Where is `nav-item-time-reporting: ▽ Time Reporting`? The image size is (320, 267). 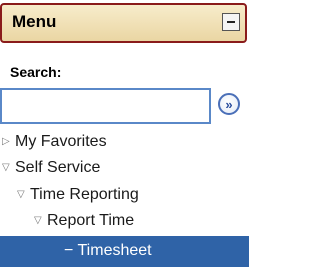 nav-item-time-reporting: ▽ Time Reporting is located at coordinates (78, 195).